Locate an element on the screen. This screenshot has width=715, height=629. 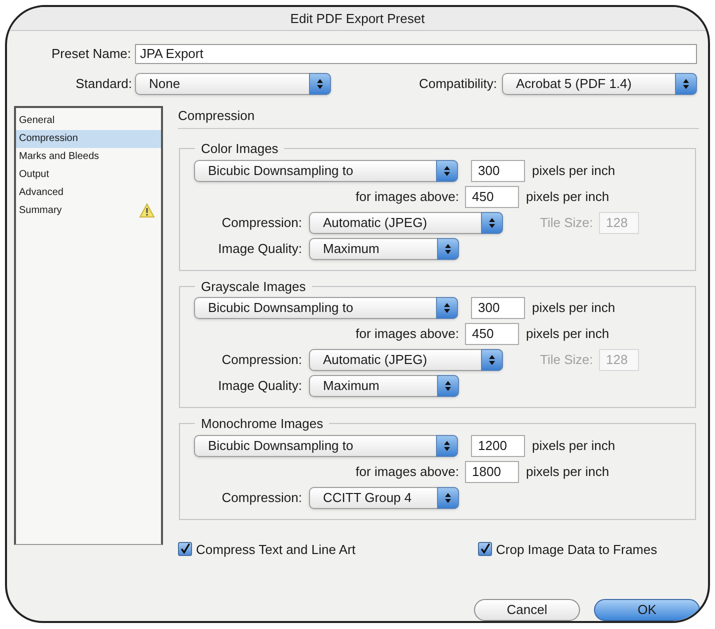
field-label: Standard: is located at coordinates (103, 83).